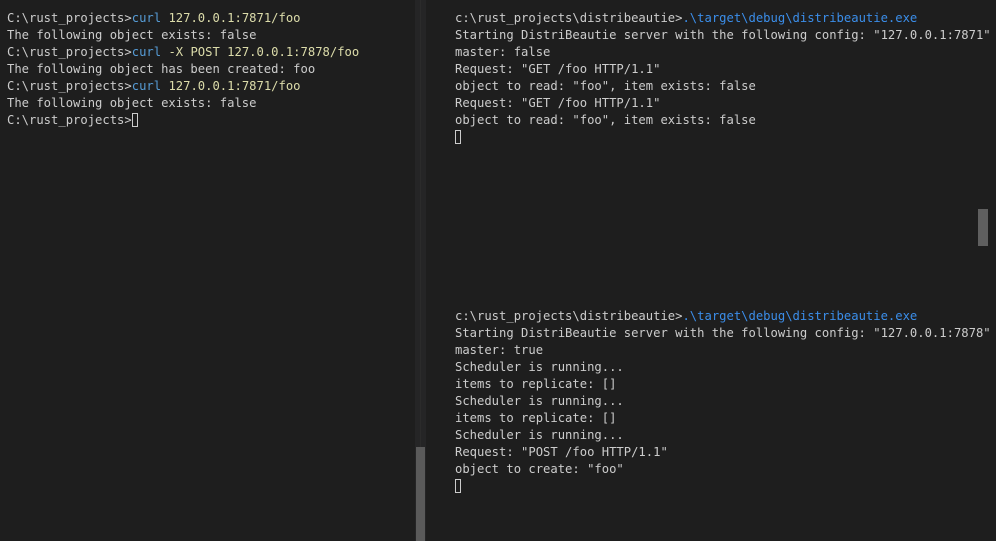 The width and height of the screenshot is (996, 541). Describe the element at coordinates (539, 469) in the screenshot. I see `terminal-line: object to create: "foo"` at that location.